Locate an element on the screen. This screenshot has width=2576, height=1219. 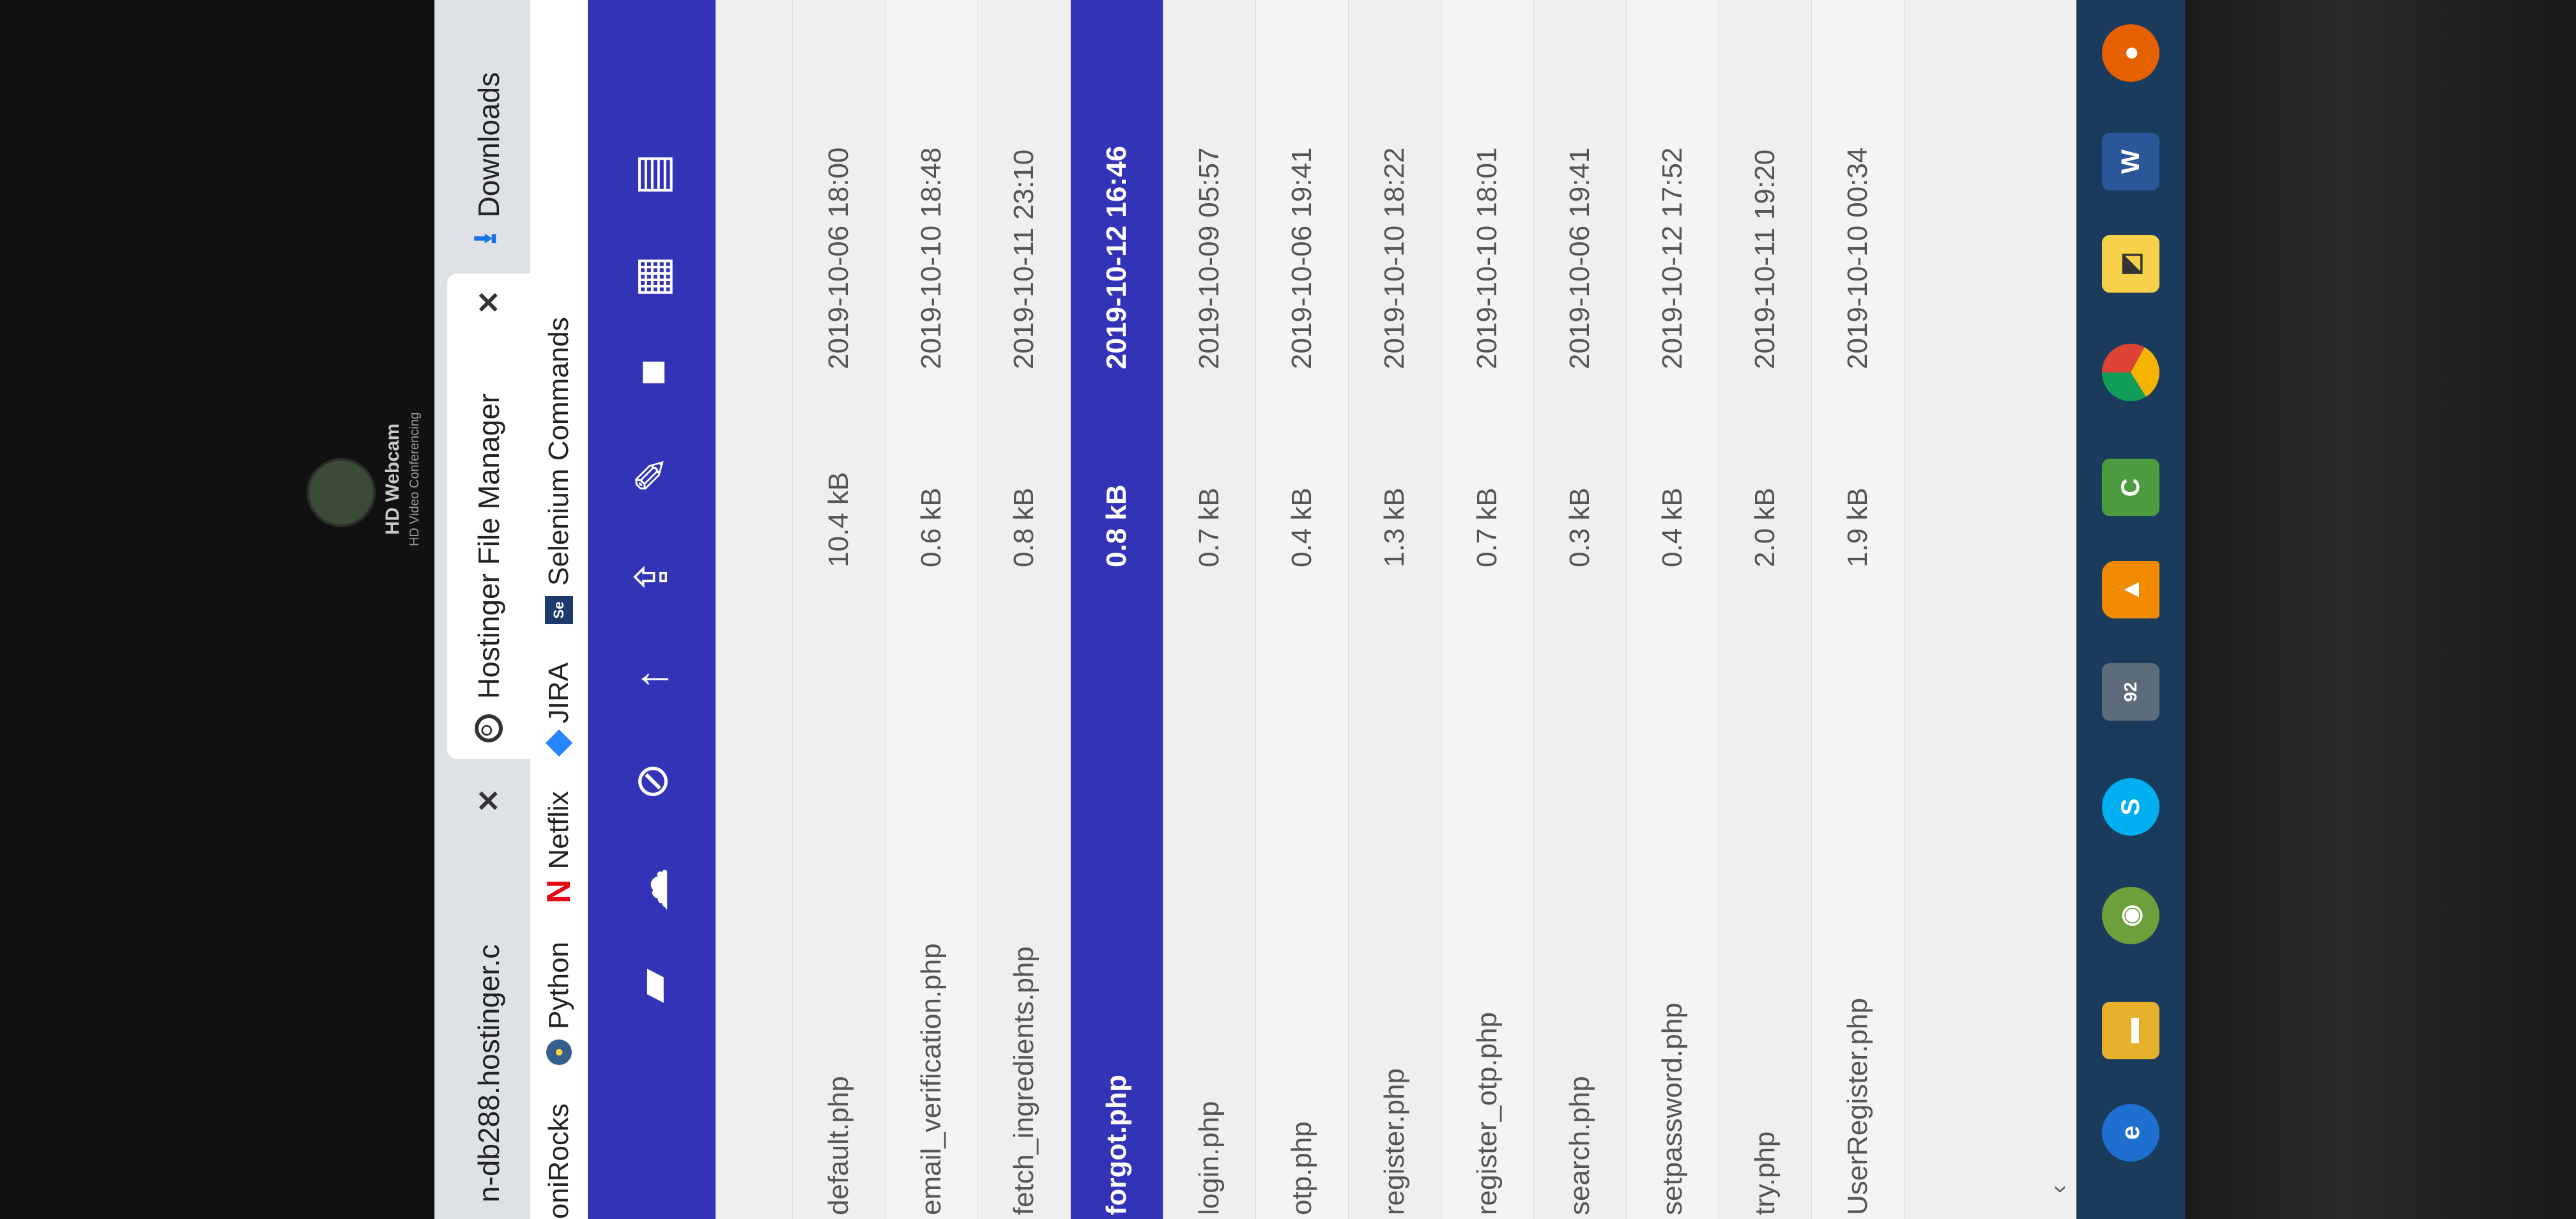
file-name: default.php is located at coordinates (839, 897).